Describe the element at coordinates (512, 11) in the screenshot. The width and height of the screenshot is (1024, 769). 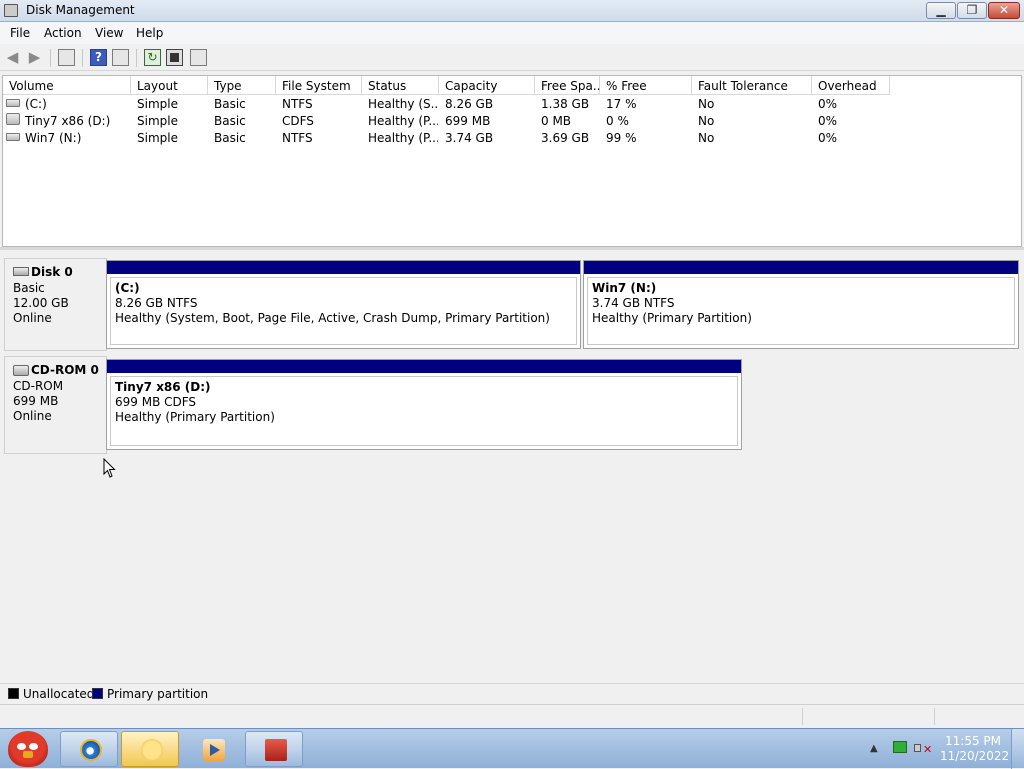
I see `title-bar: Disk Management ▁ ❐ ✕` at that location.